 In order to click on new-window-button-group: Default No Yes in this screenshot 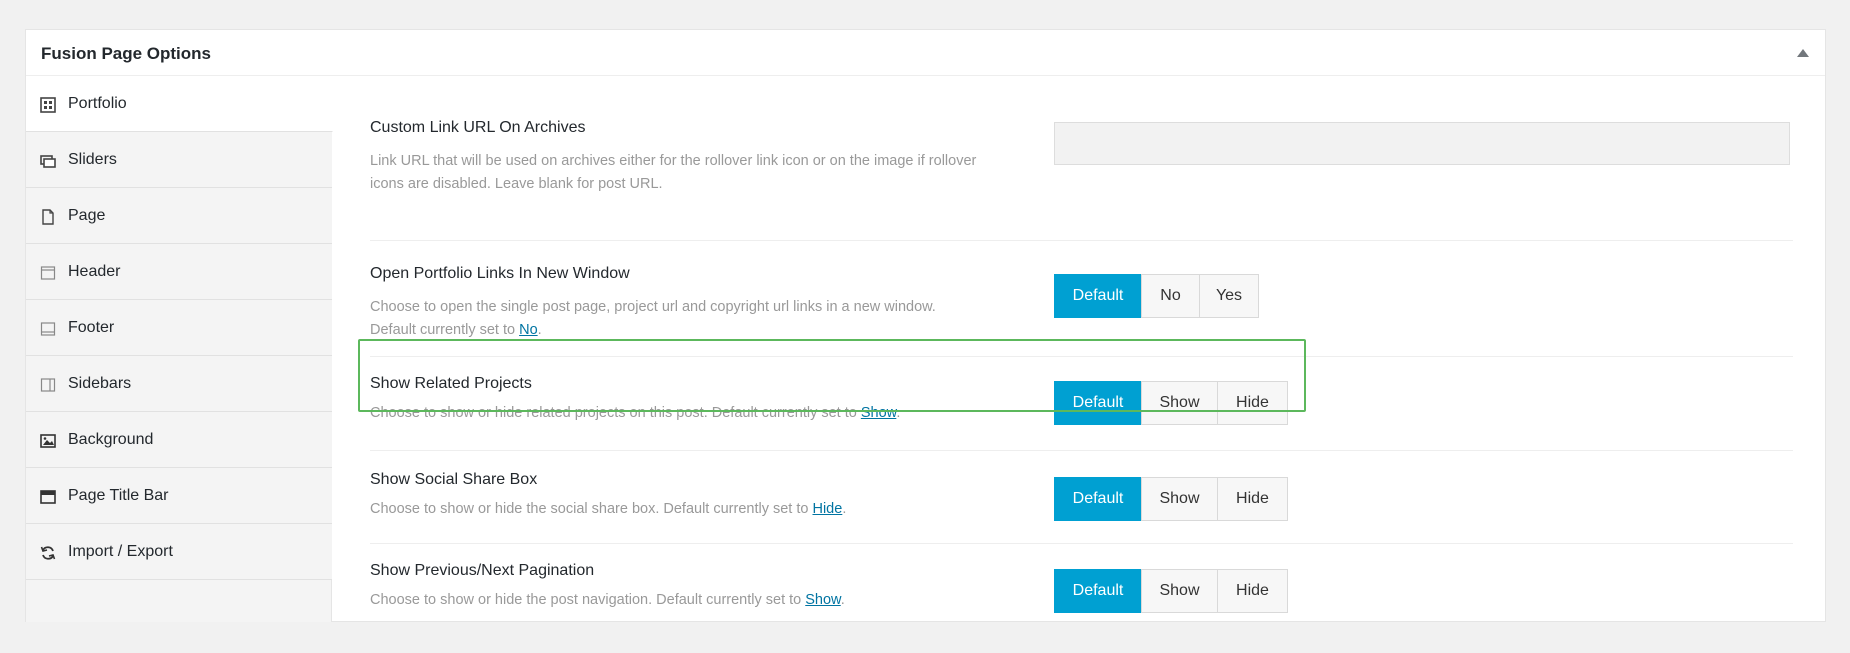, I will do `click(1156, 296)`.